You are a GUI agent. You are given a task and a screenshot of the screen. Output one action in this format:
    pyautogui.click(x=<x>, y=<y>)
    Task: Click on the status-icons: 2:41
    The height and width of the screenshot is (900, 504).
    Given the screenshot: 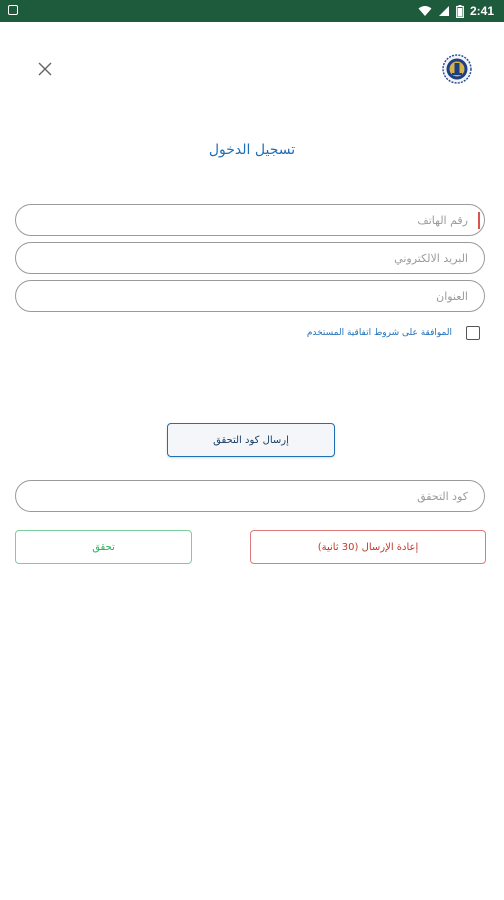 What is the action you would take?
    pyautogui.click(x=456, y=11)
    